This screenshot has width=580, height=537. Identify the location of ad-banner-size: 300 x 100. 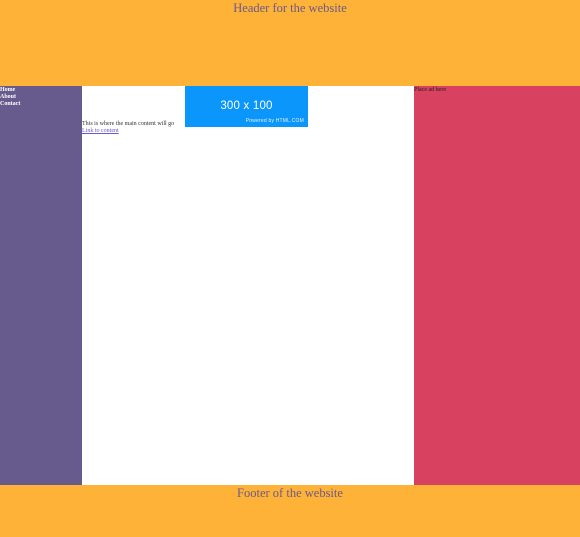
(246, 106).